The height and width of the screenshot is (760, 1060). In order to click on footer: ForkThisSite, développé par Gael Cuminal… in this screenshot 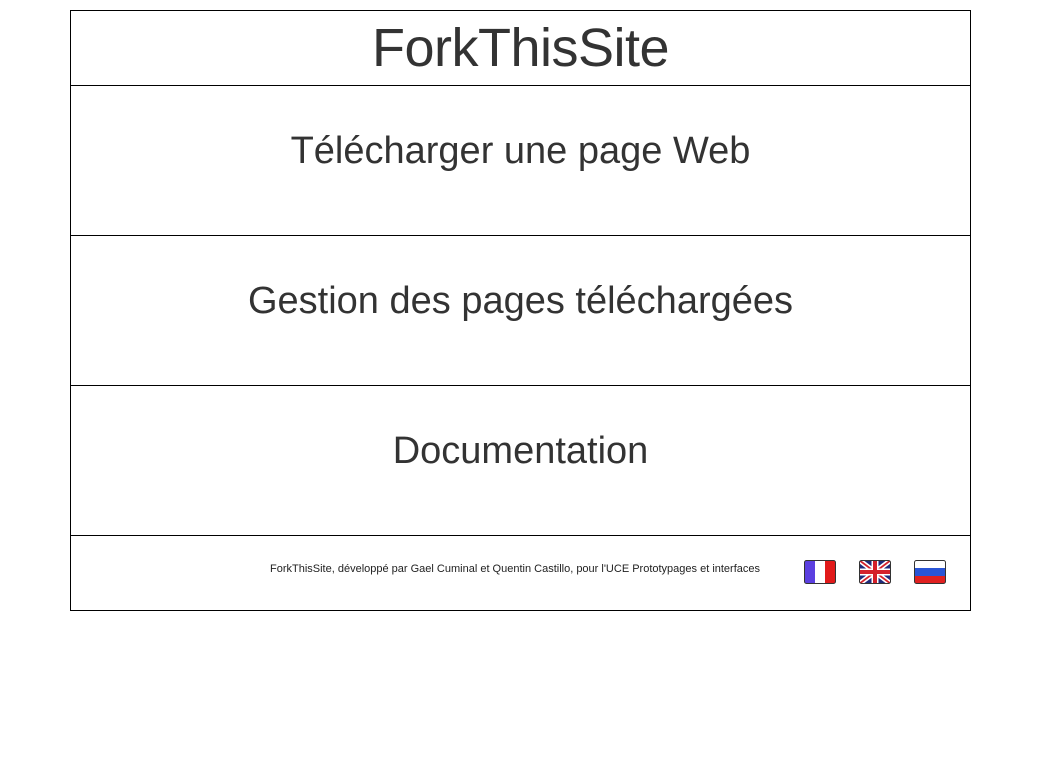, I will do `click(520, 573)`.